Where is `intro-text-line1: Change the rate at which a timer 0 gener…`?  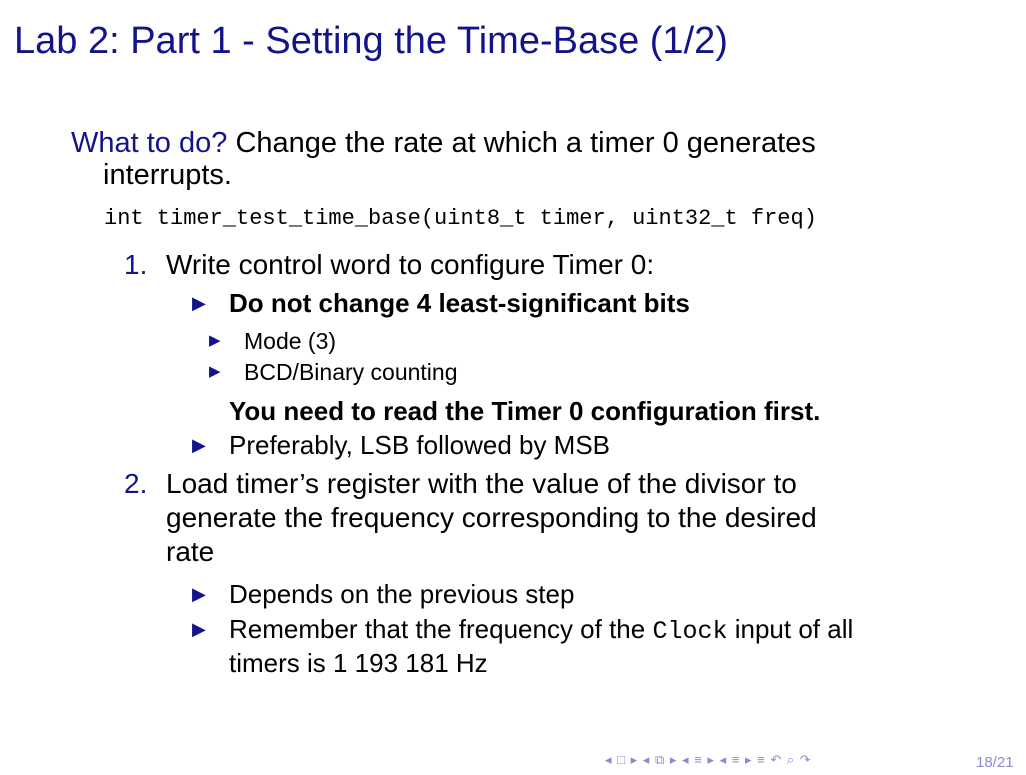
intro-text-line1: Change the rate at which a timer 0 gener… is located at coordinates (525, 143).